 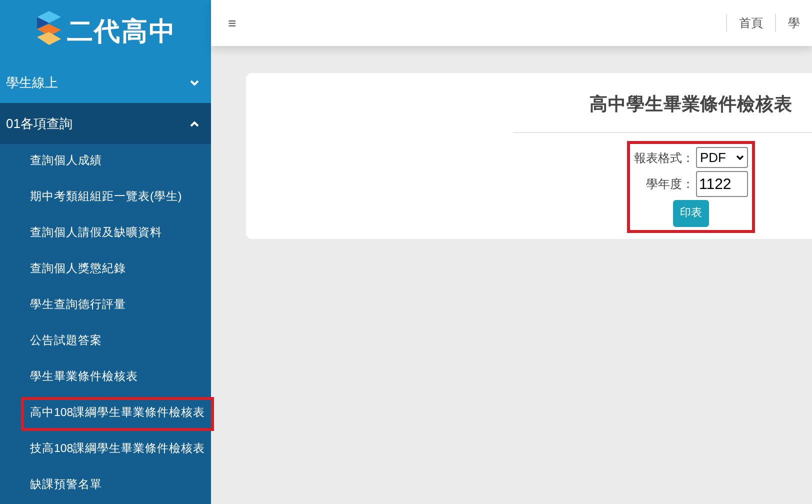 What do you see at coordinates (84, 378) in the screenshot?
I see `sidebar-item: 學生畢業條件檢核表` at bounding box center [84, 378].